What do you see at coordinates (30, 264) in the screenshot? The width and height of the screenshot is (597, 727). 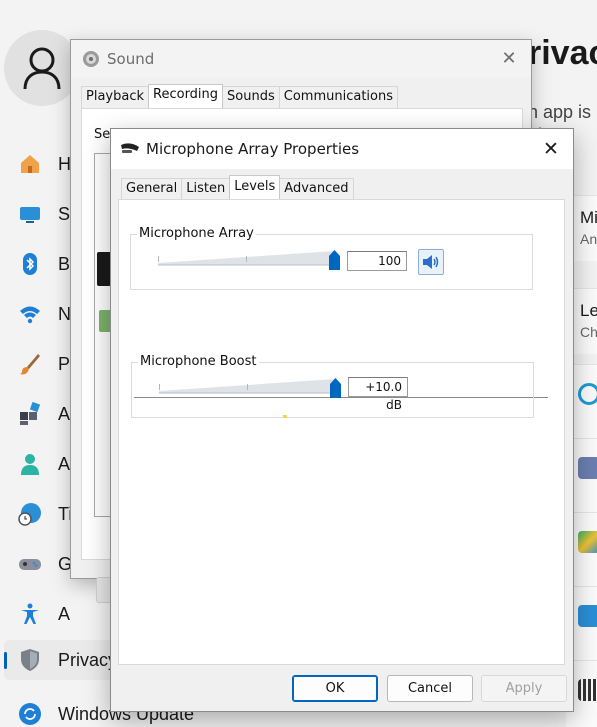 I see `bluetooth-icon` at bounding box center [30, 264].